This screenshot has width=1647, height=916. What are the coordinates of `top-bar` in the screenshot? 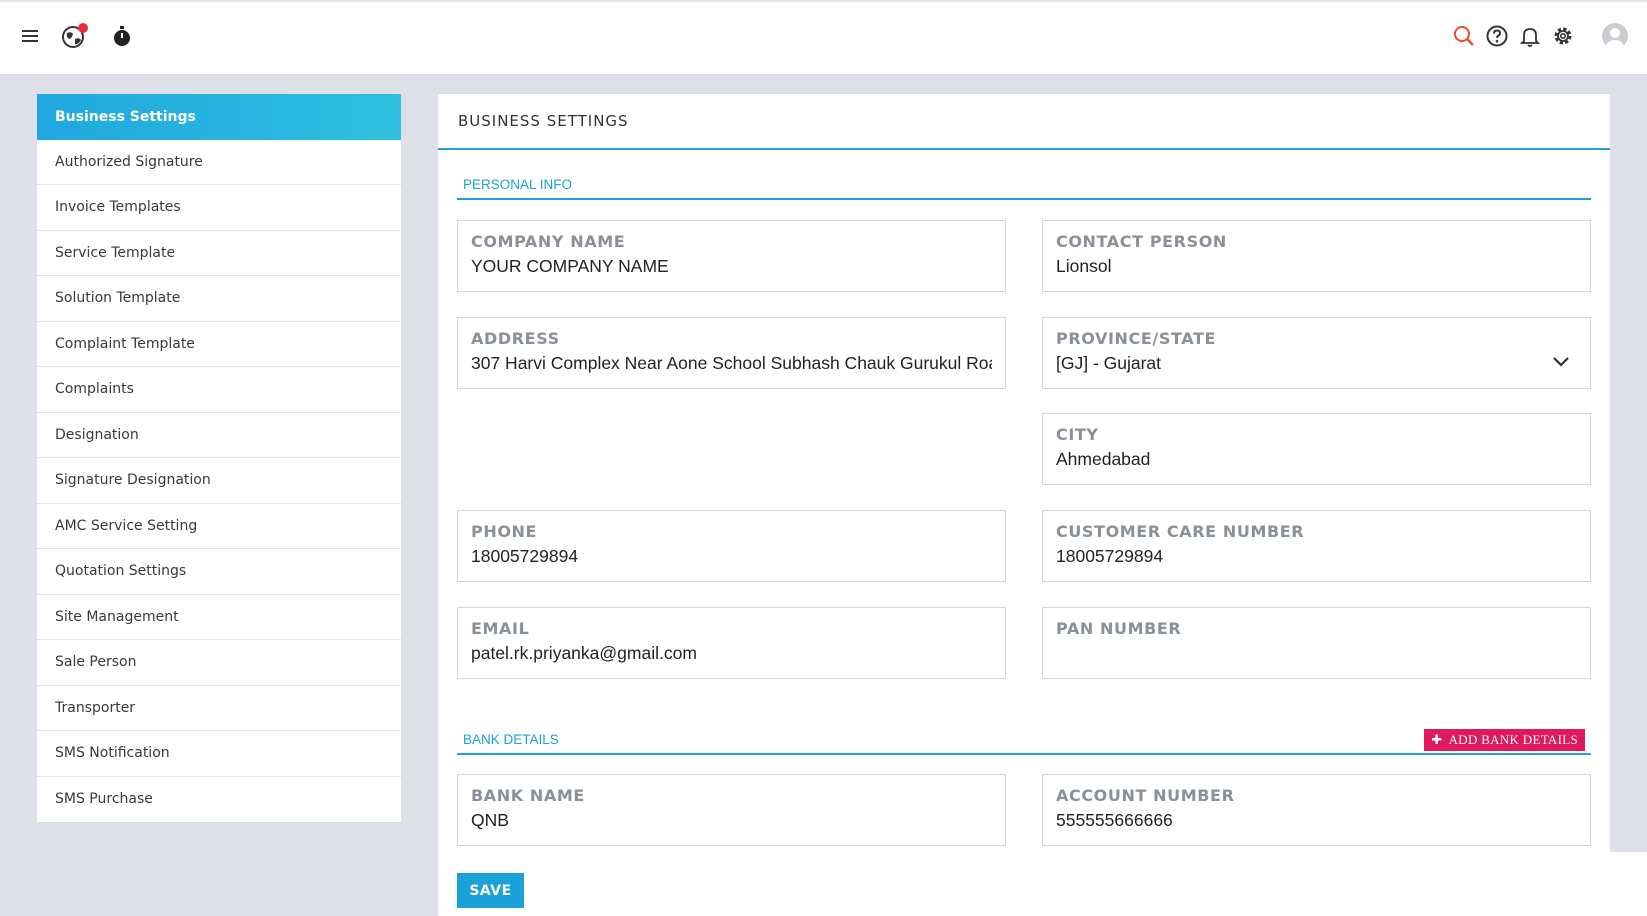 It's located at (823, 37).